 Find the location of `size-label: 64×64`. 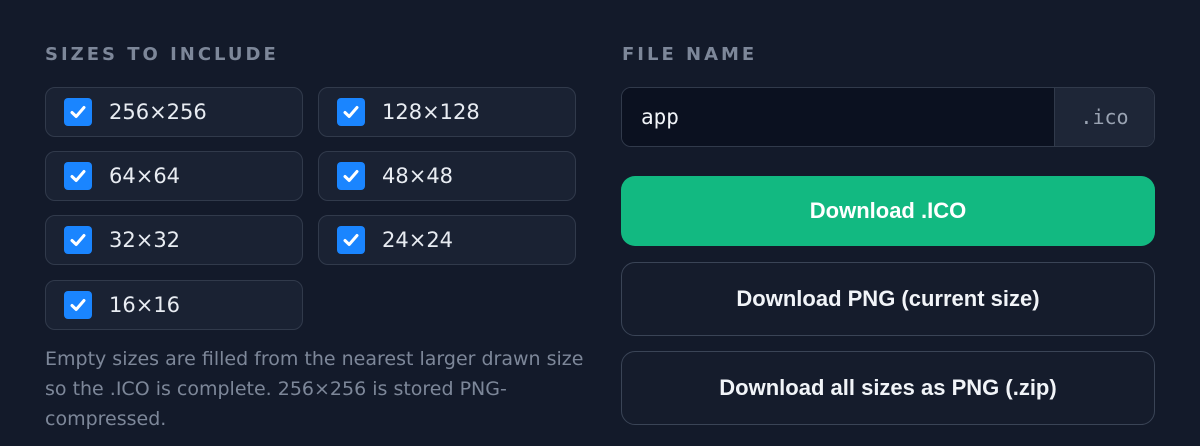

size-label: 64×64 is located at coordinates (145, 176).